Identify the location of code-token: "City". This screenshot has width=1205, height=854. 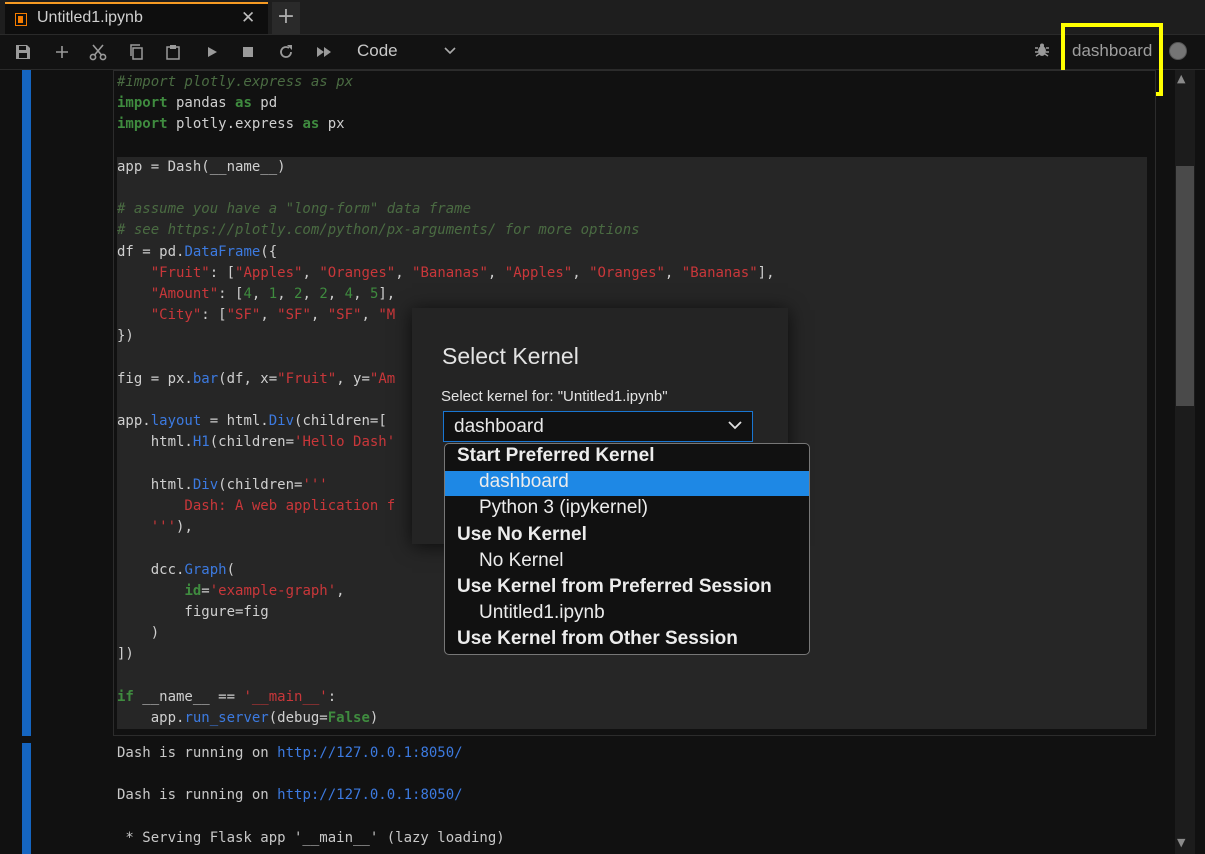
(176, 315).